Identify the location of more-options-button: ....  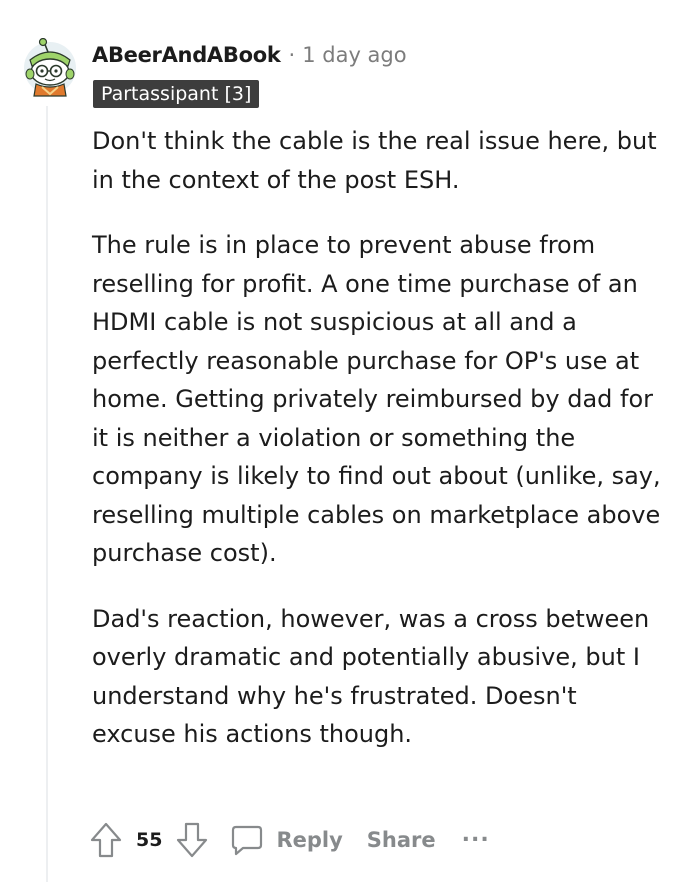
(476, 834).